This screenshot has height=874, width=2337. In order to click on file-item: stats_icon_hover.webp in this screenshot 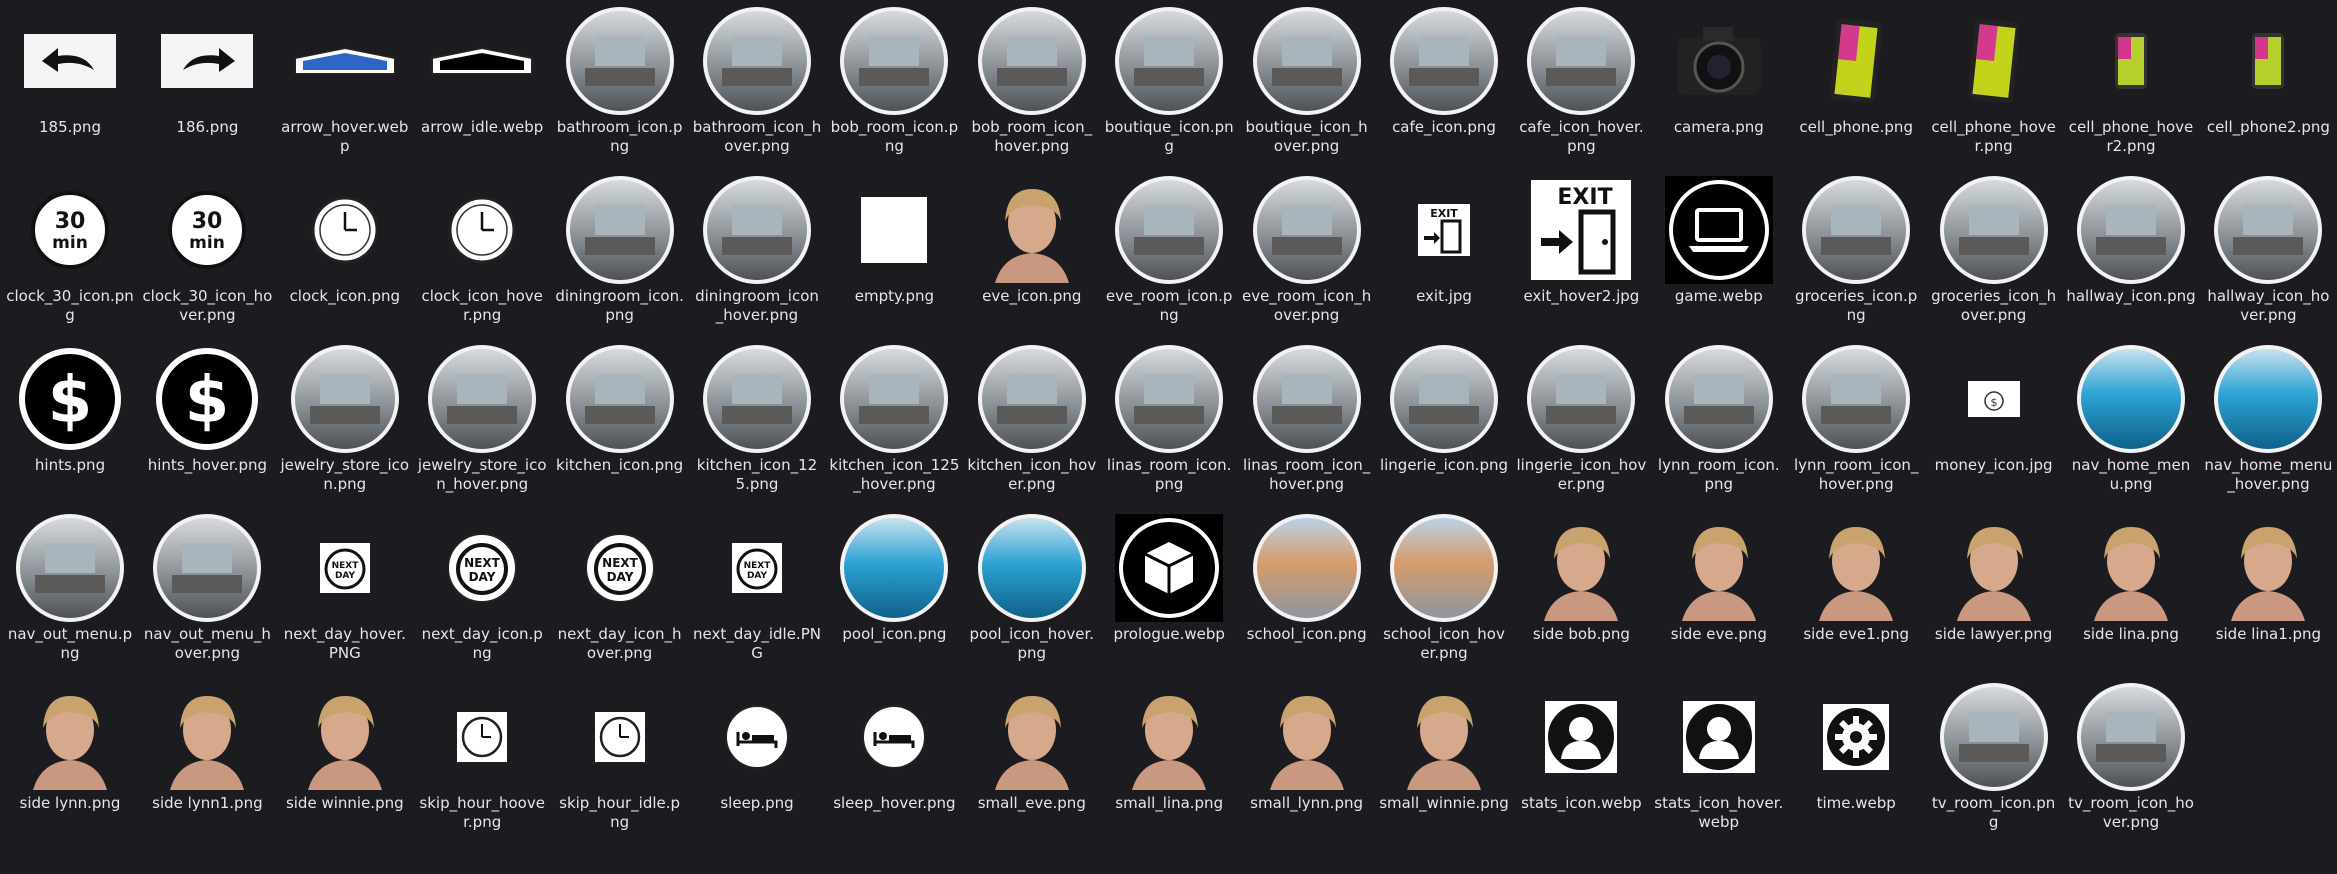, I will do `click(1719, 757)`.